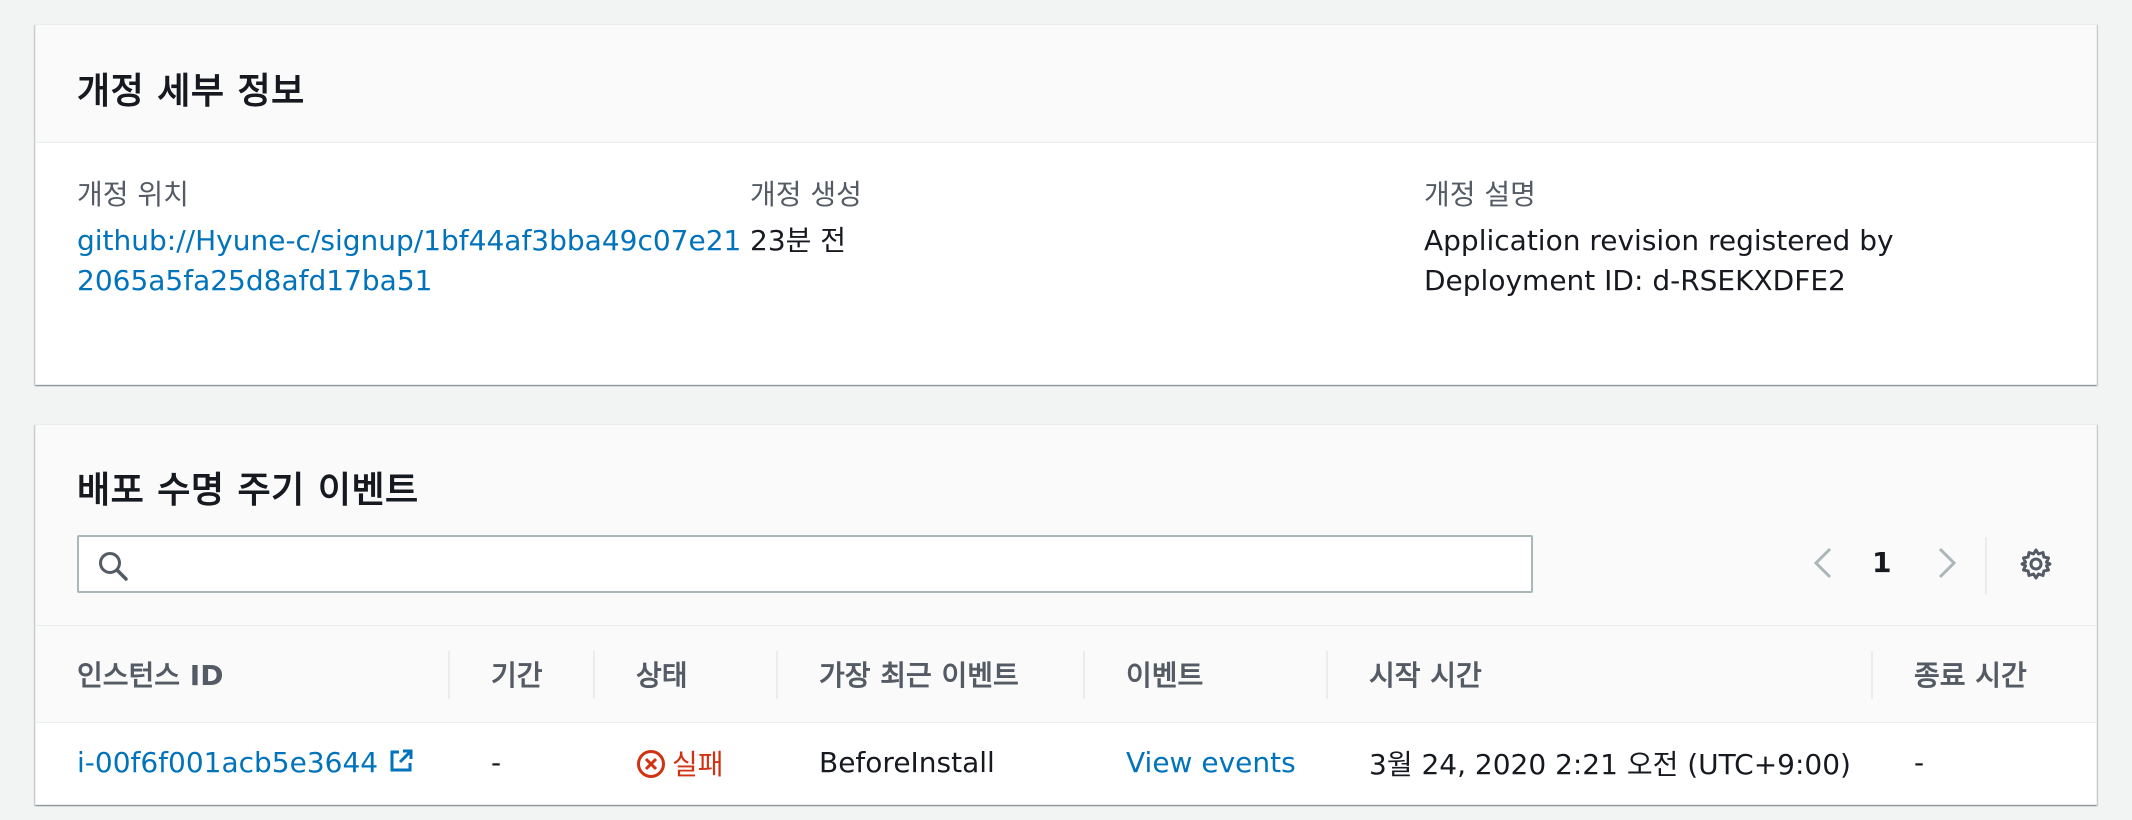 The image size is (2132, 820). Describe the element at coordinates (798, 240) in the screenshot. I see `revision-created-value: 23분 전` at that location.